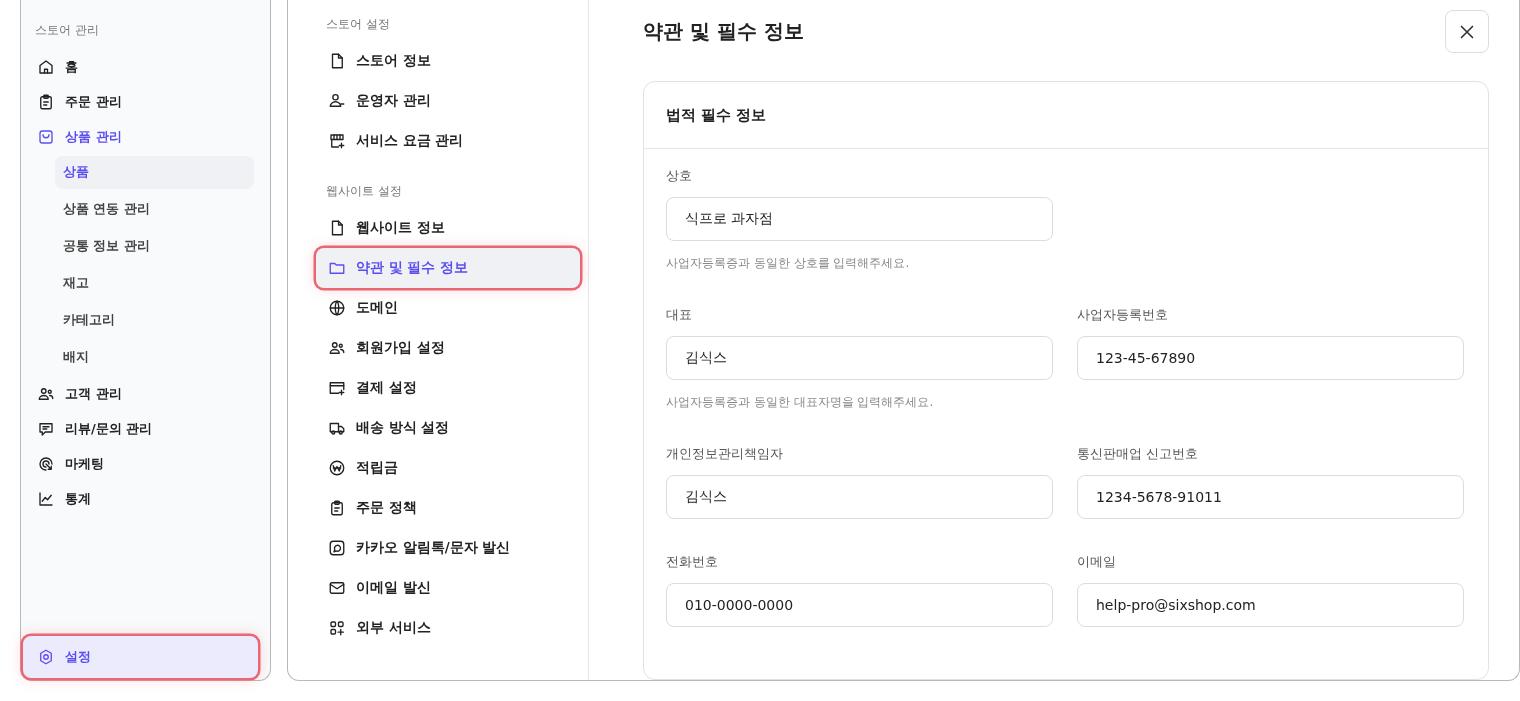  What do you see at coordinates (448, 228) in the screenshot?
I see `nav-item: 웹사이트 정보` at bounding box center [448, 228].